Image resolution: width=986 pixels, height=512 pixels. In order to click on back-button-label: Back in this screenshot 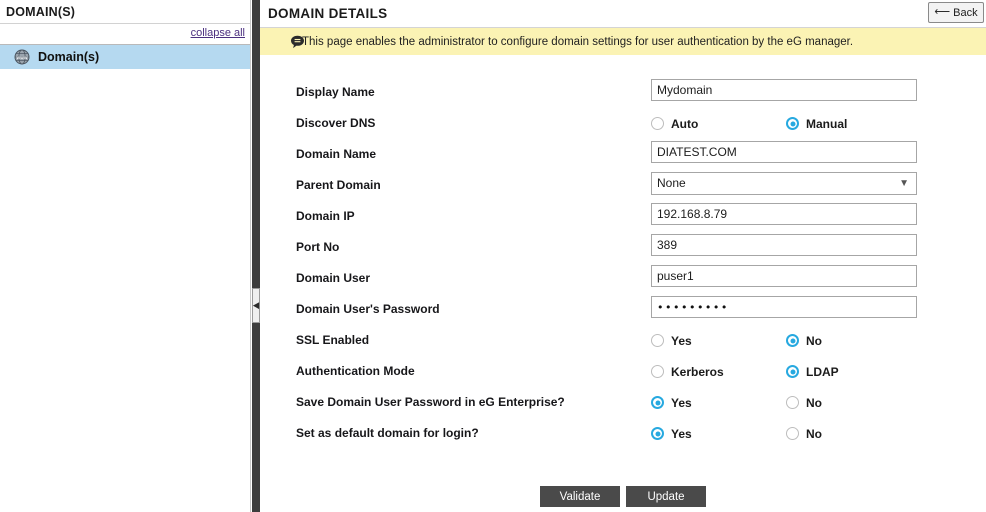, I will do `click(965, 12)`.